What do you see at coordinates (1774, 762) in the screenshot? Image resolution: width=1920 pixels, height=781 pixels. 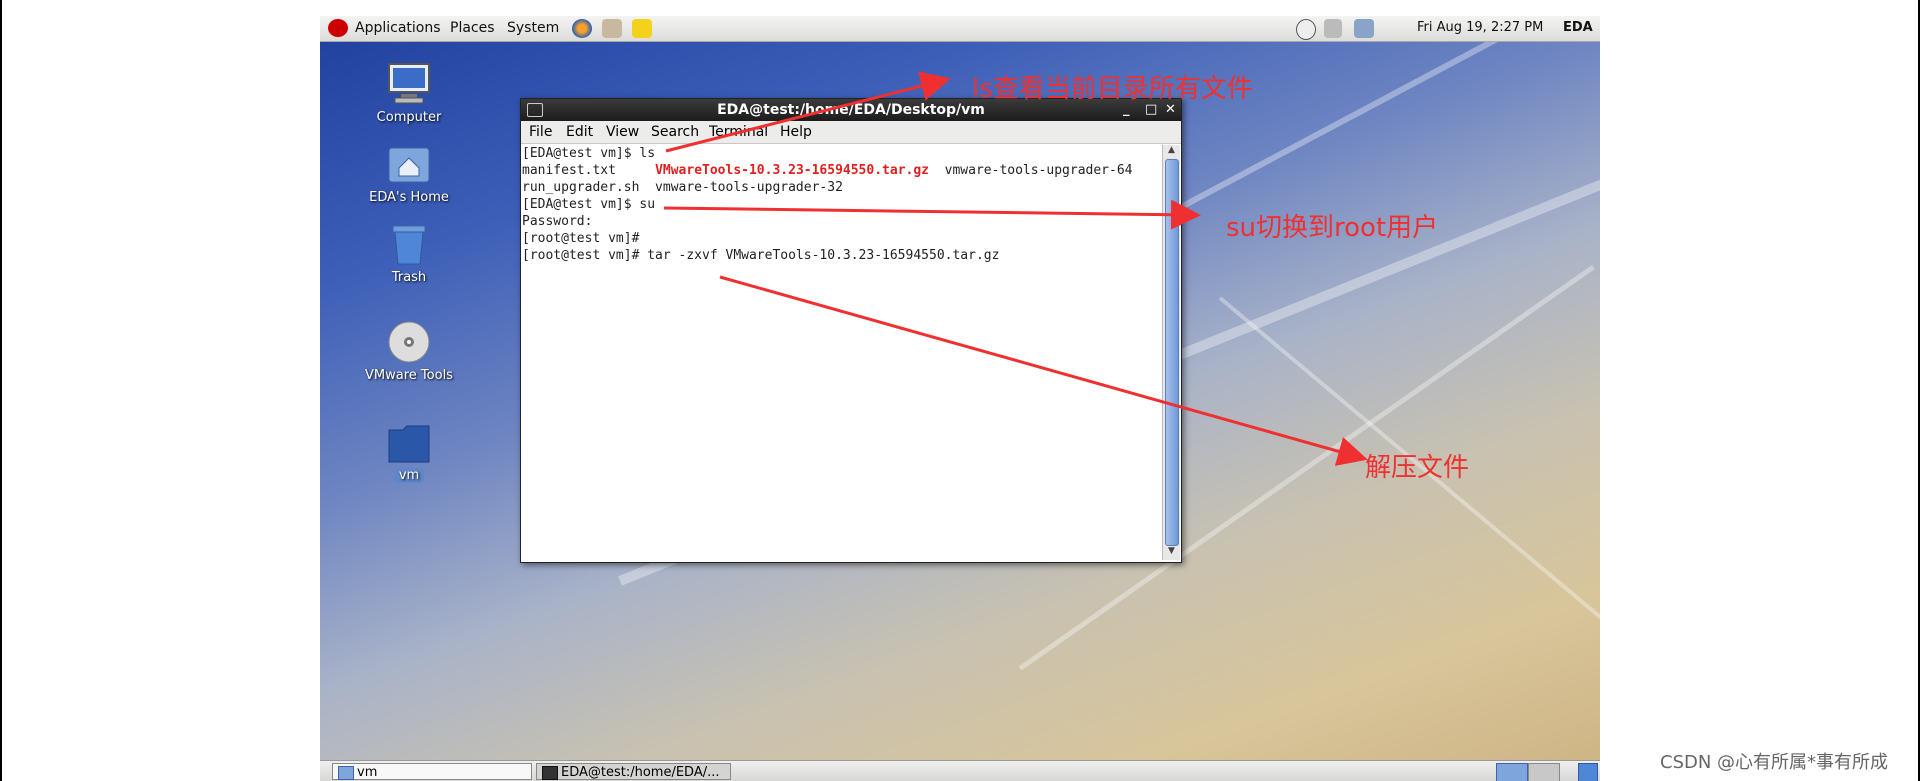 I see `watermark: CSDN @心有所属*事有所成` at bounding box center [1774, 762].